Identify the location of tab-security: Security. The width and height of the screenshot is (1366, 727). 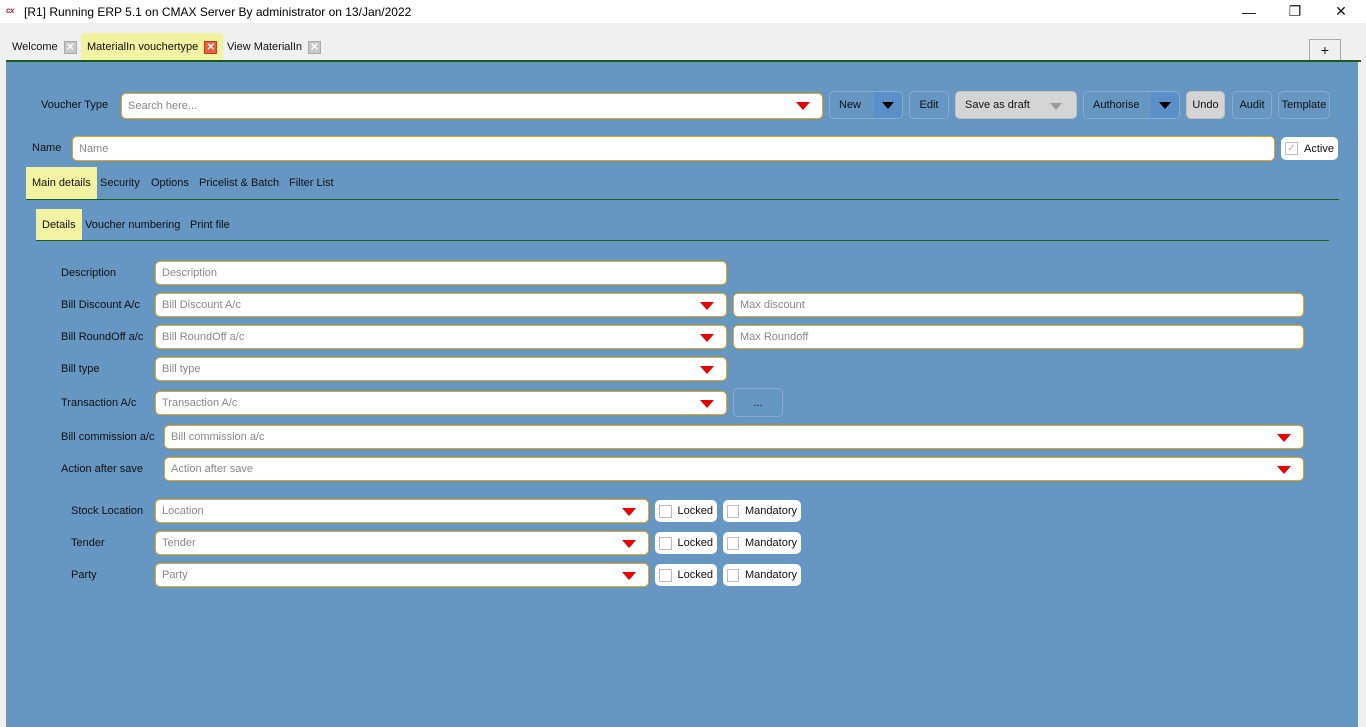
(120, 183).